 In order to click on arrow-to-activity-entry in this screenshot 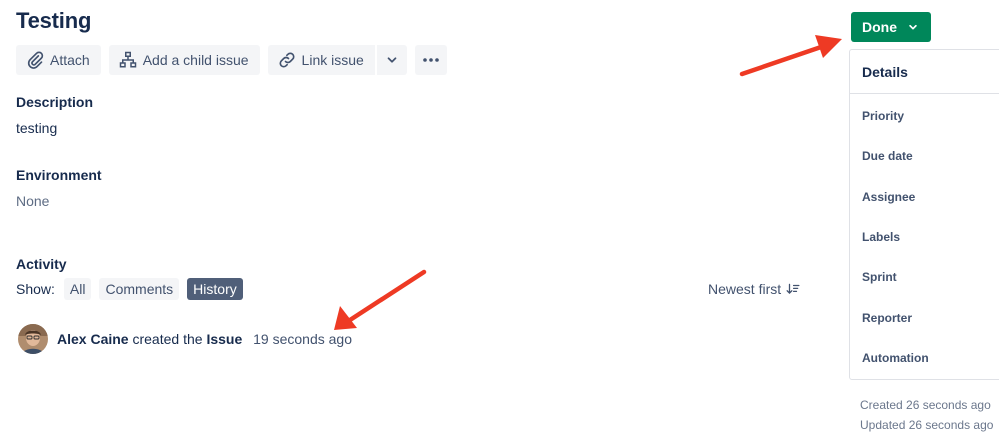, I will do `click(380, 299)`.